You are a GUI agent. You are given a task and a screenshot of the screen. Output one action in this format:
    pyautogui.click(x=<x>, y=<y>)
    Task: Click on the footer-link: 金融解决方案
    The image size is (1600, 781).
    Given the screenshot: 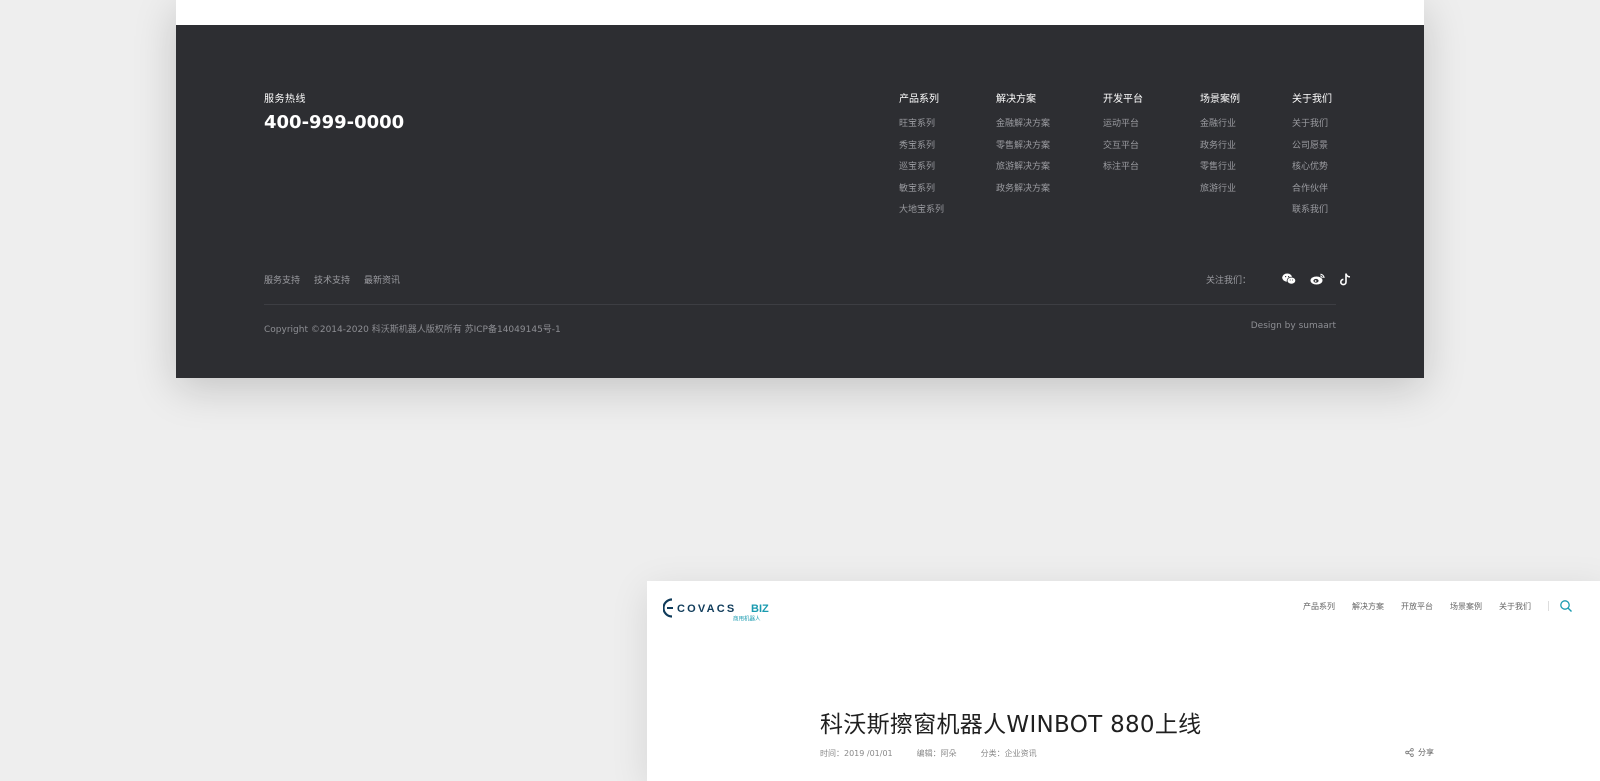 What is the action you would take?
    pyautogui.click(x=1023, y=125)
    